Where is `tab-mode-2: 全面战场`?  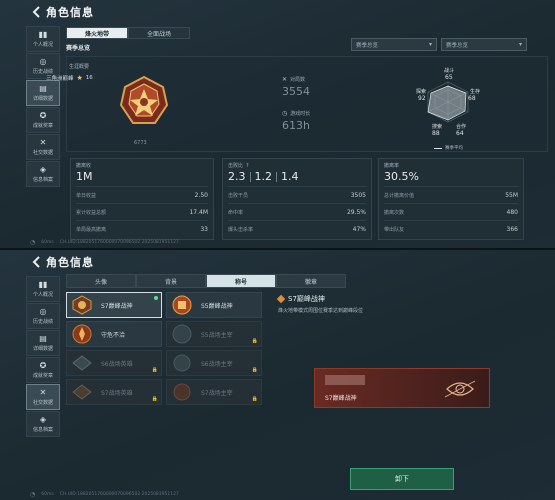
tab-mode-2: 全面战场 is located at coordinates (159, 33).